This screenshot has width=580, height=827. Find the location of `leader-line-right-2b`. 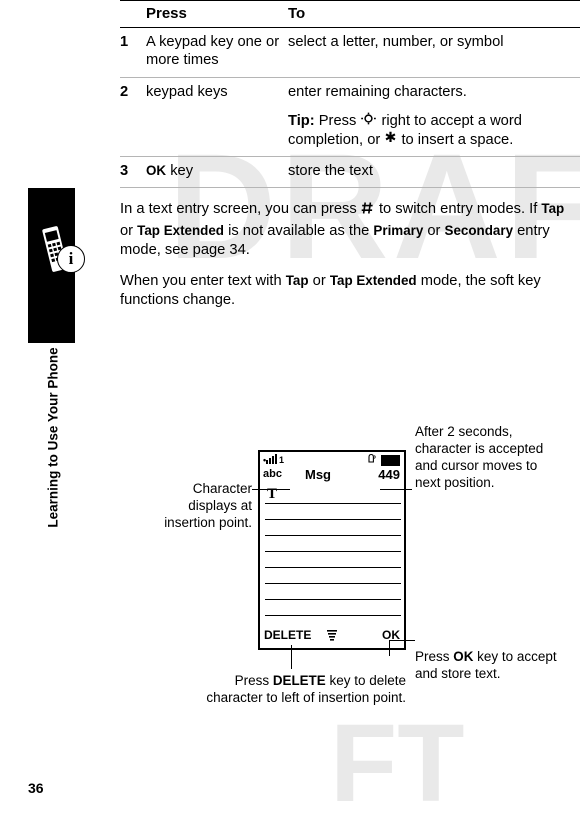

leader-line-right-2b is located at coordinates (390, 648).